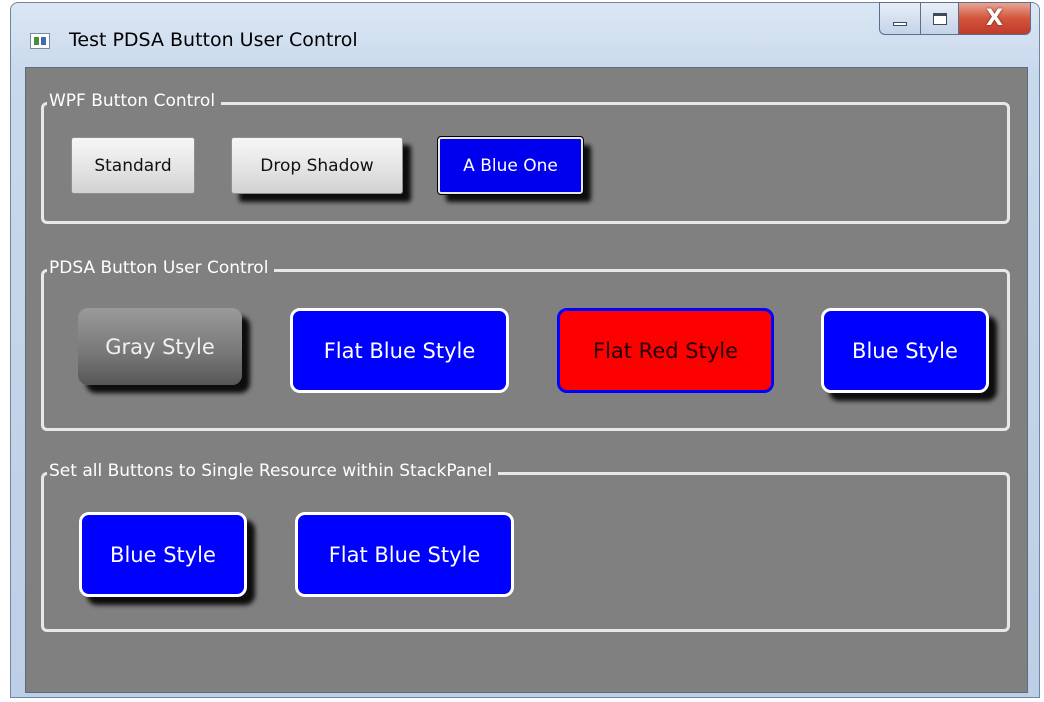  I want to click on group-label: WPF Button Control, so click(134, 101).